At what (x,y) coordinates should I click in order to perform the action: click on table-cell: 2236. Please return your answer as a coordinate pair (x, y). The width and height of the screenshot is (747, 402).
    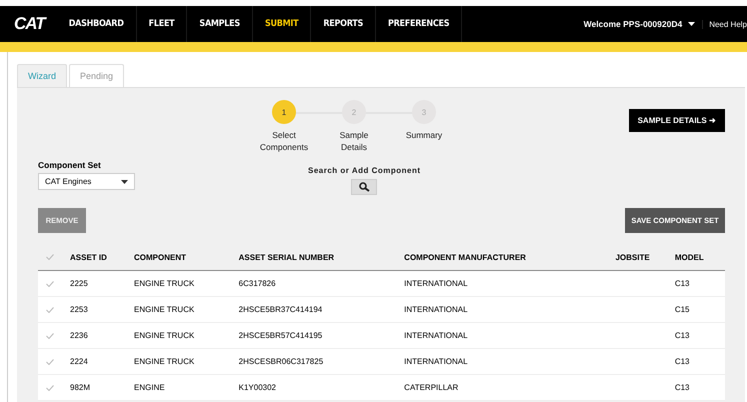
    Looking at the image, I should click on (79, 335).